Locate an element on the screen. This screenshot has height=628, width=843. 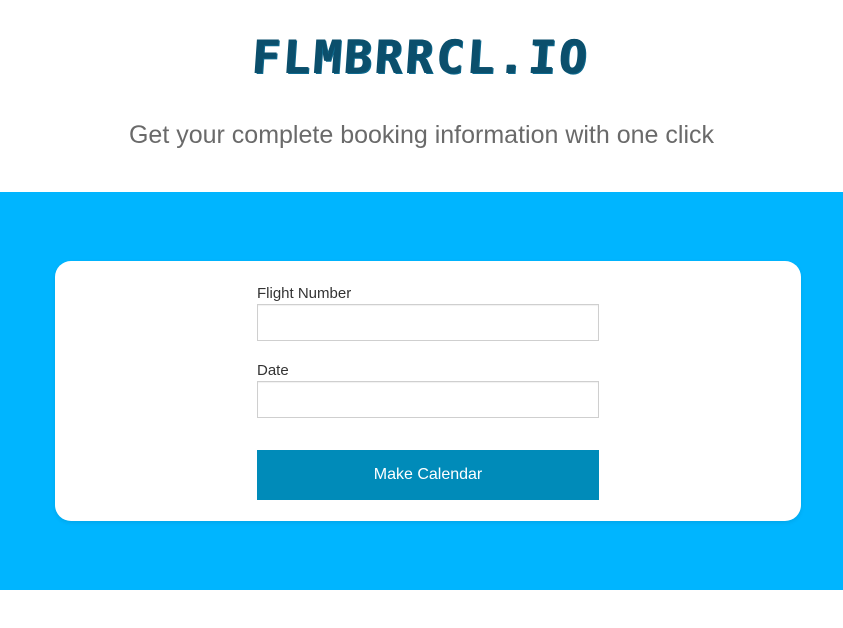
logo: FLMBRRCL.IO is located at coordinates (421, 57).